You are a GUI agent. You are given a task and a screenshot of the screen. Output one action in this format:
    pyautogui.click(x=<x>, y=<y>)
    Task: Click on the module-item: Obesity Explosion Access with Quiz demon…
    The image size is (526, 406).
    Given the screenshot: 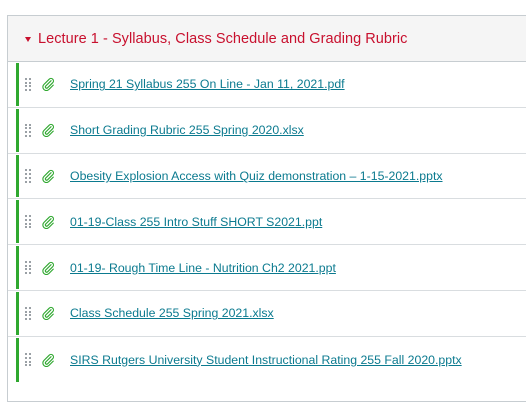 What is the action you would take?
    pyautogui.click(x=267, y=177)
    